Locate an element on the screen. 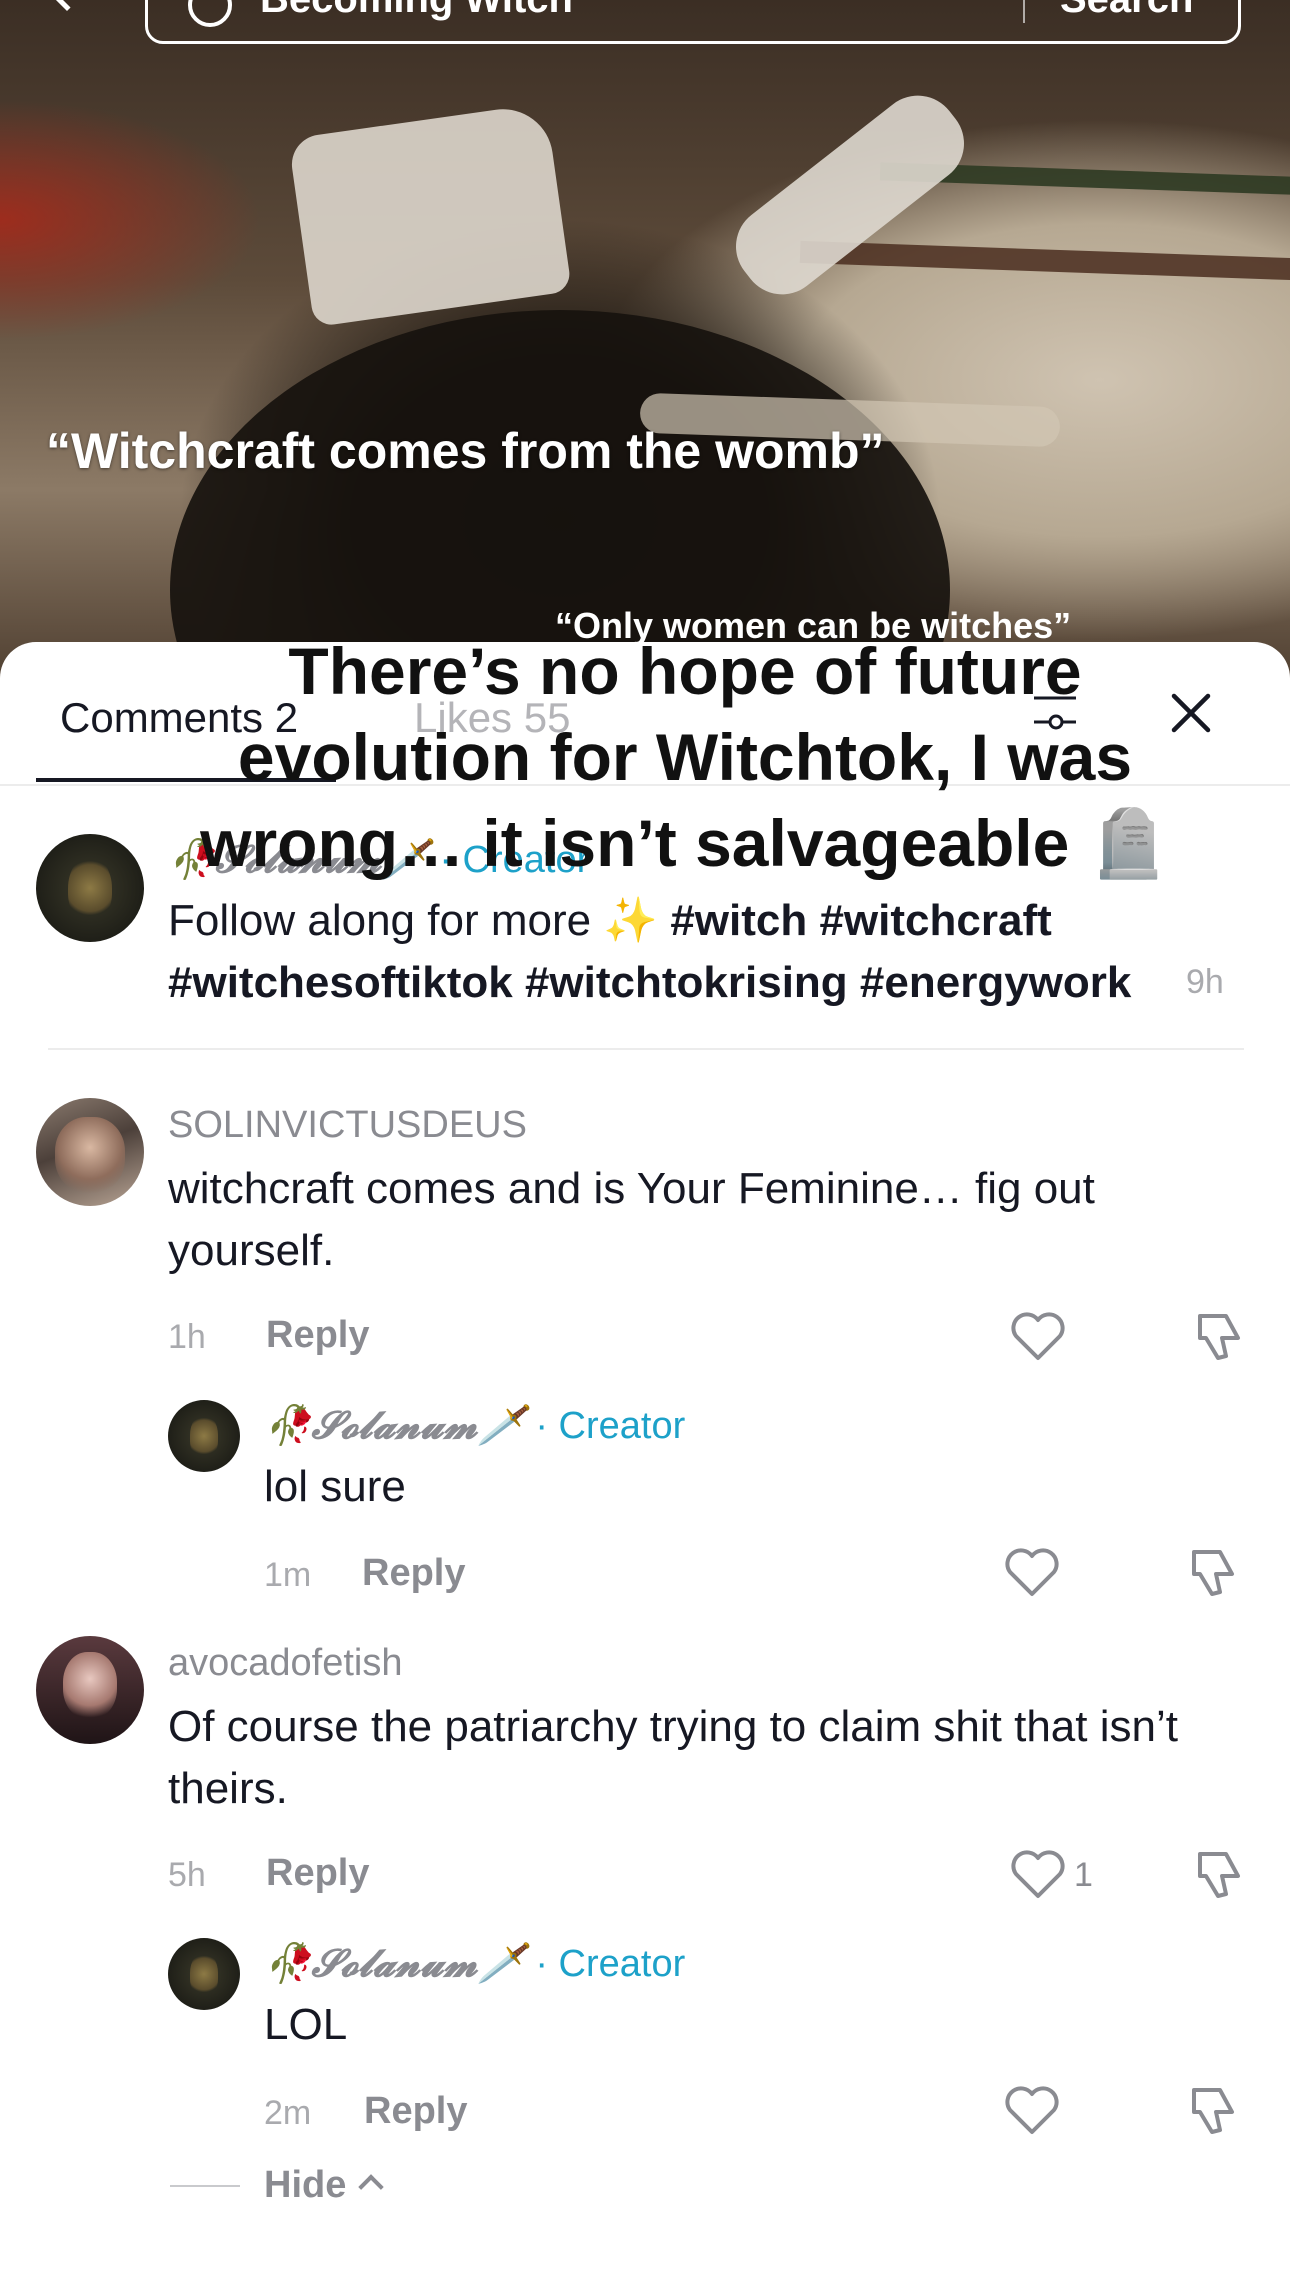 Image resolution: width=1290 pixels, height=2292 pixels. comment-username: avocadofetish is located at coordinates (285, 1663).